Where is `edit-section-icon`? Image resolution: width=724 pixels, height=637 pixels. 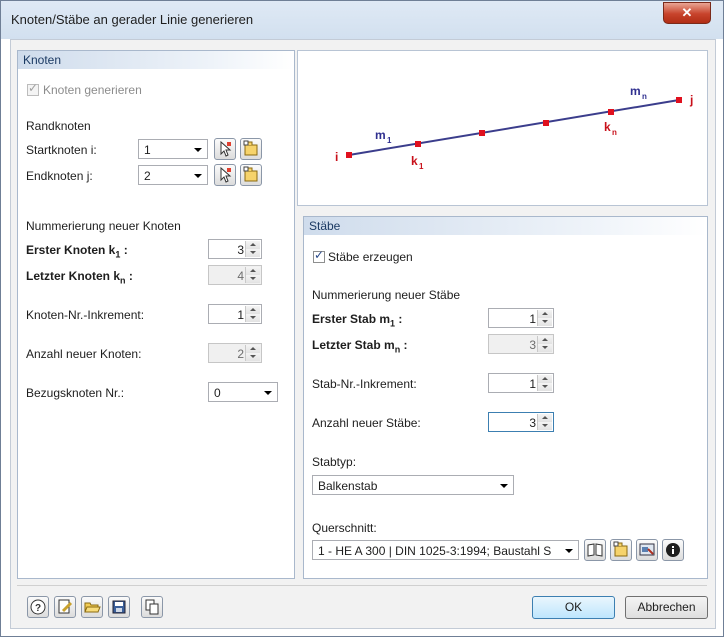 edit-section-icon is located at coordinates (647, 549).